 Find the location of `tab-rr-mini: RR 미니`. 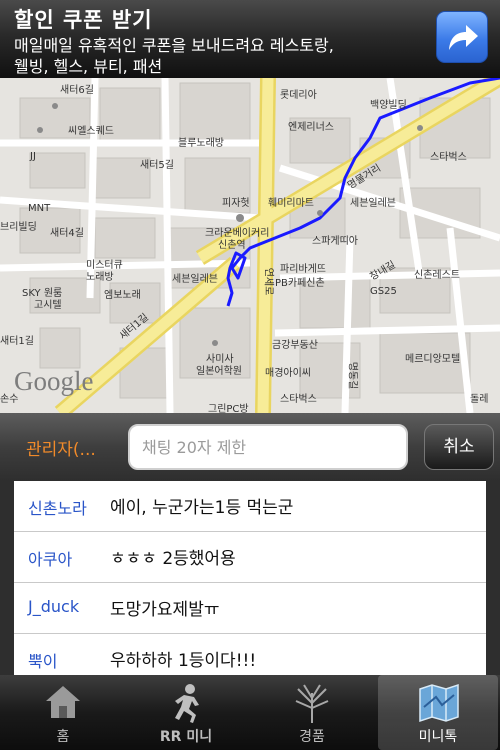

tab-rr-mini: RR 미니 is located at coordinates (186, 712).